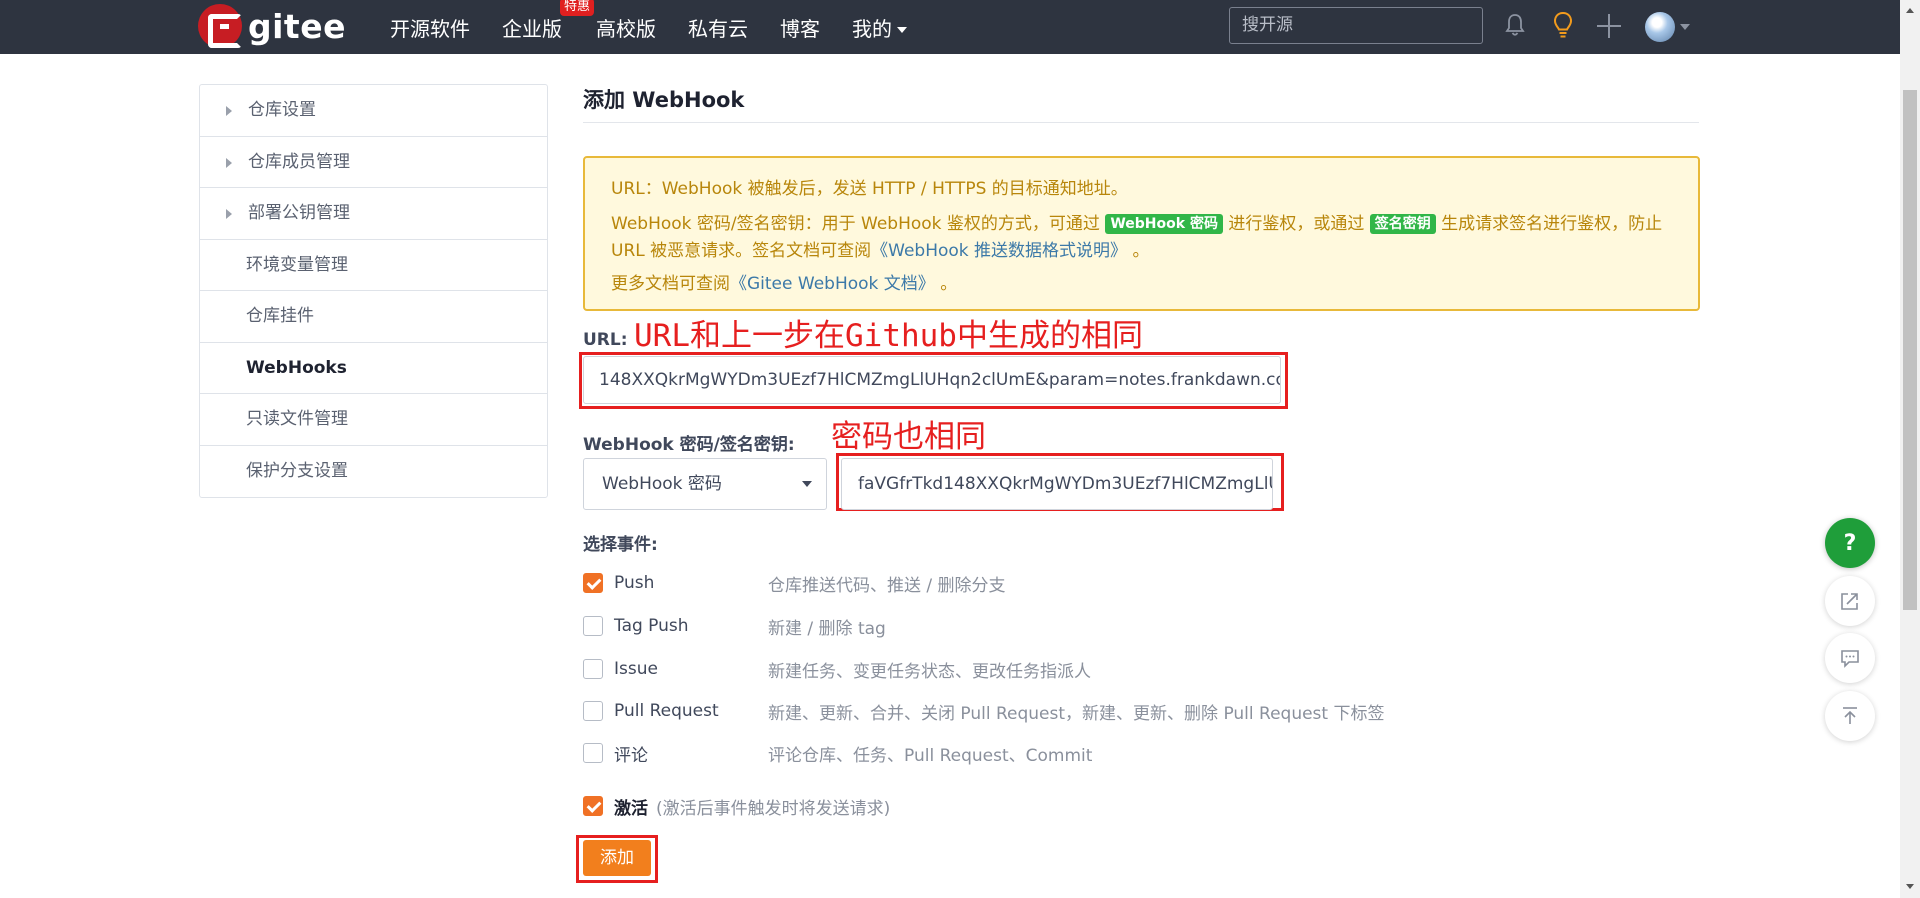 The width and height of the screenshot is (1920, 898). What do you see at coordinates (888, 336) in the screenshot?
I see `url-annotation: URL和上一步在Github中生成的相同` at bounding box center [888, 336].